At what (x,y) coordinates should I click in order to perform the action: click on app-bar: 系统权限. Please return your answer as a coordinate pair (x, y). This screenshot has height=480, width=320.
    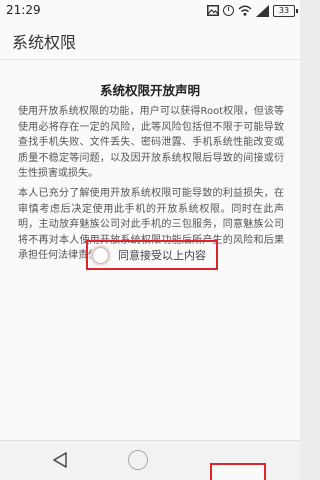
    Looking at the image, I should click on (150, 40).